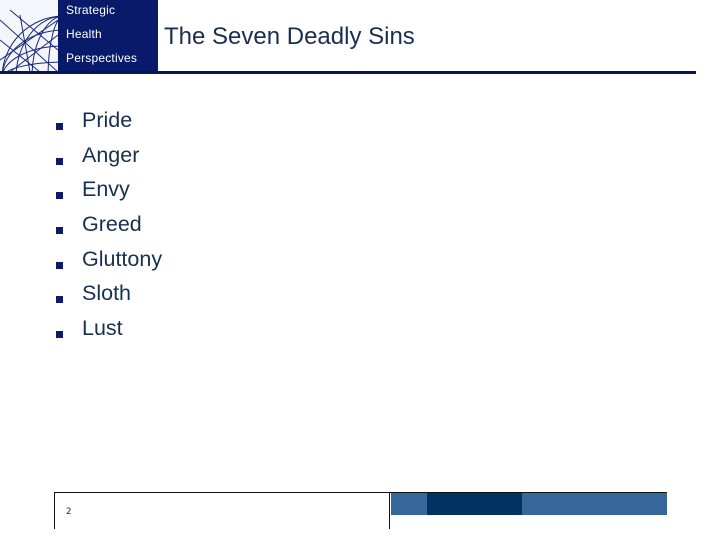  I want to click on list-item-text: Lust, so click(102, 328).